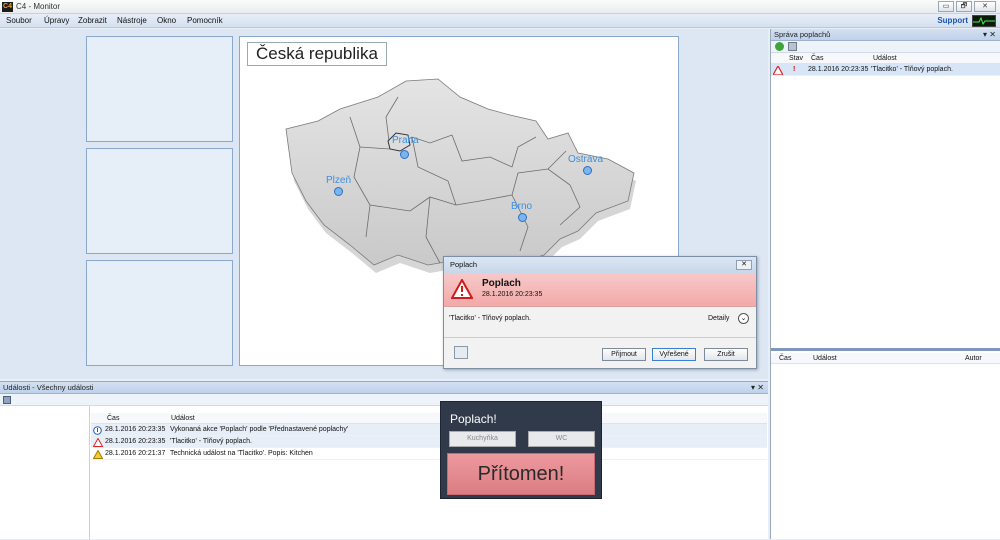  Describe the element at coordinates (92, 20) in the screenshot. I see `menu-zobrazit: Zobrazit` at that location.